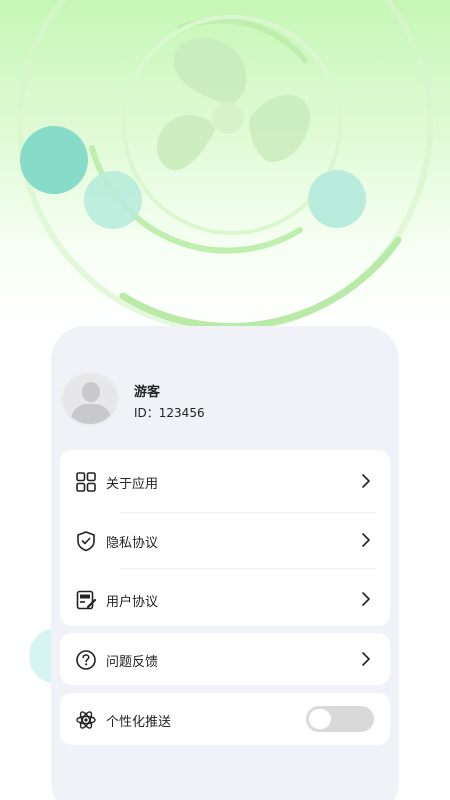 The image size is (450, 800). Describe the element at coordinates (132, 602) in the screenshot. I see `menu-item-label: 用户协议` at that location.